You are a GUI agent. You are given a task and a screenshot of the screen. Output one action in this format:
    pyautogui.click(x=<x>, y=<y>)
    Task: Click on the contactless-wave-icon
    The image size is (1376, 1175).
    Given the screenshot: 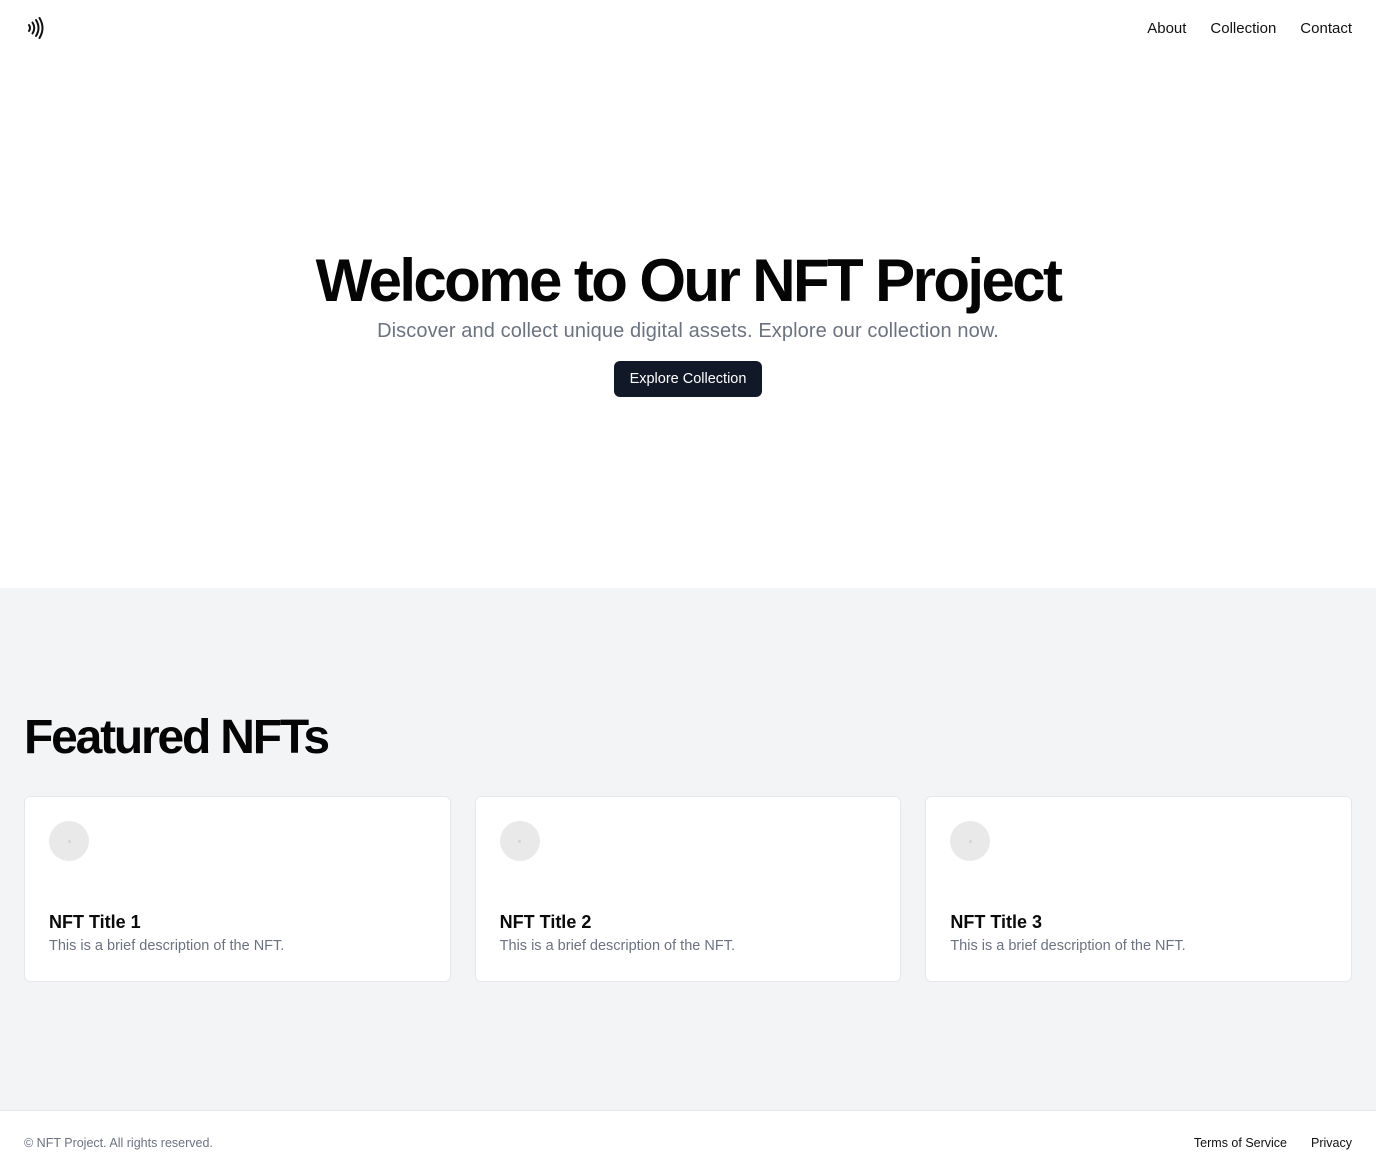 What is the action you would take?
    pyautogui.click(x=36, y=28)
    